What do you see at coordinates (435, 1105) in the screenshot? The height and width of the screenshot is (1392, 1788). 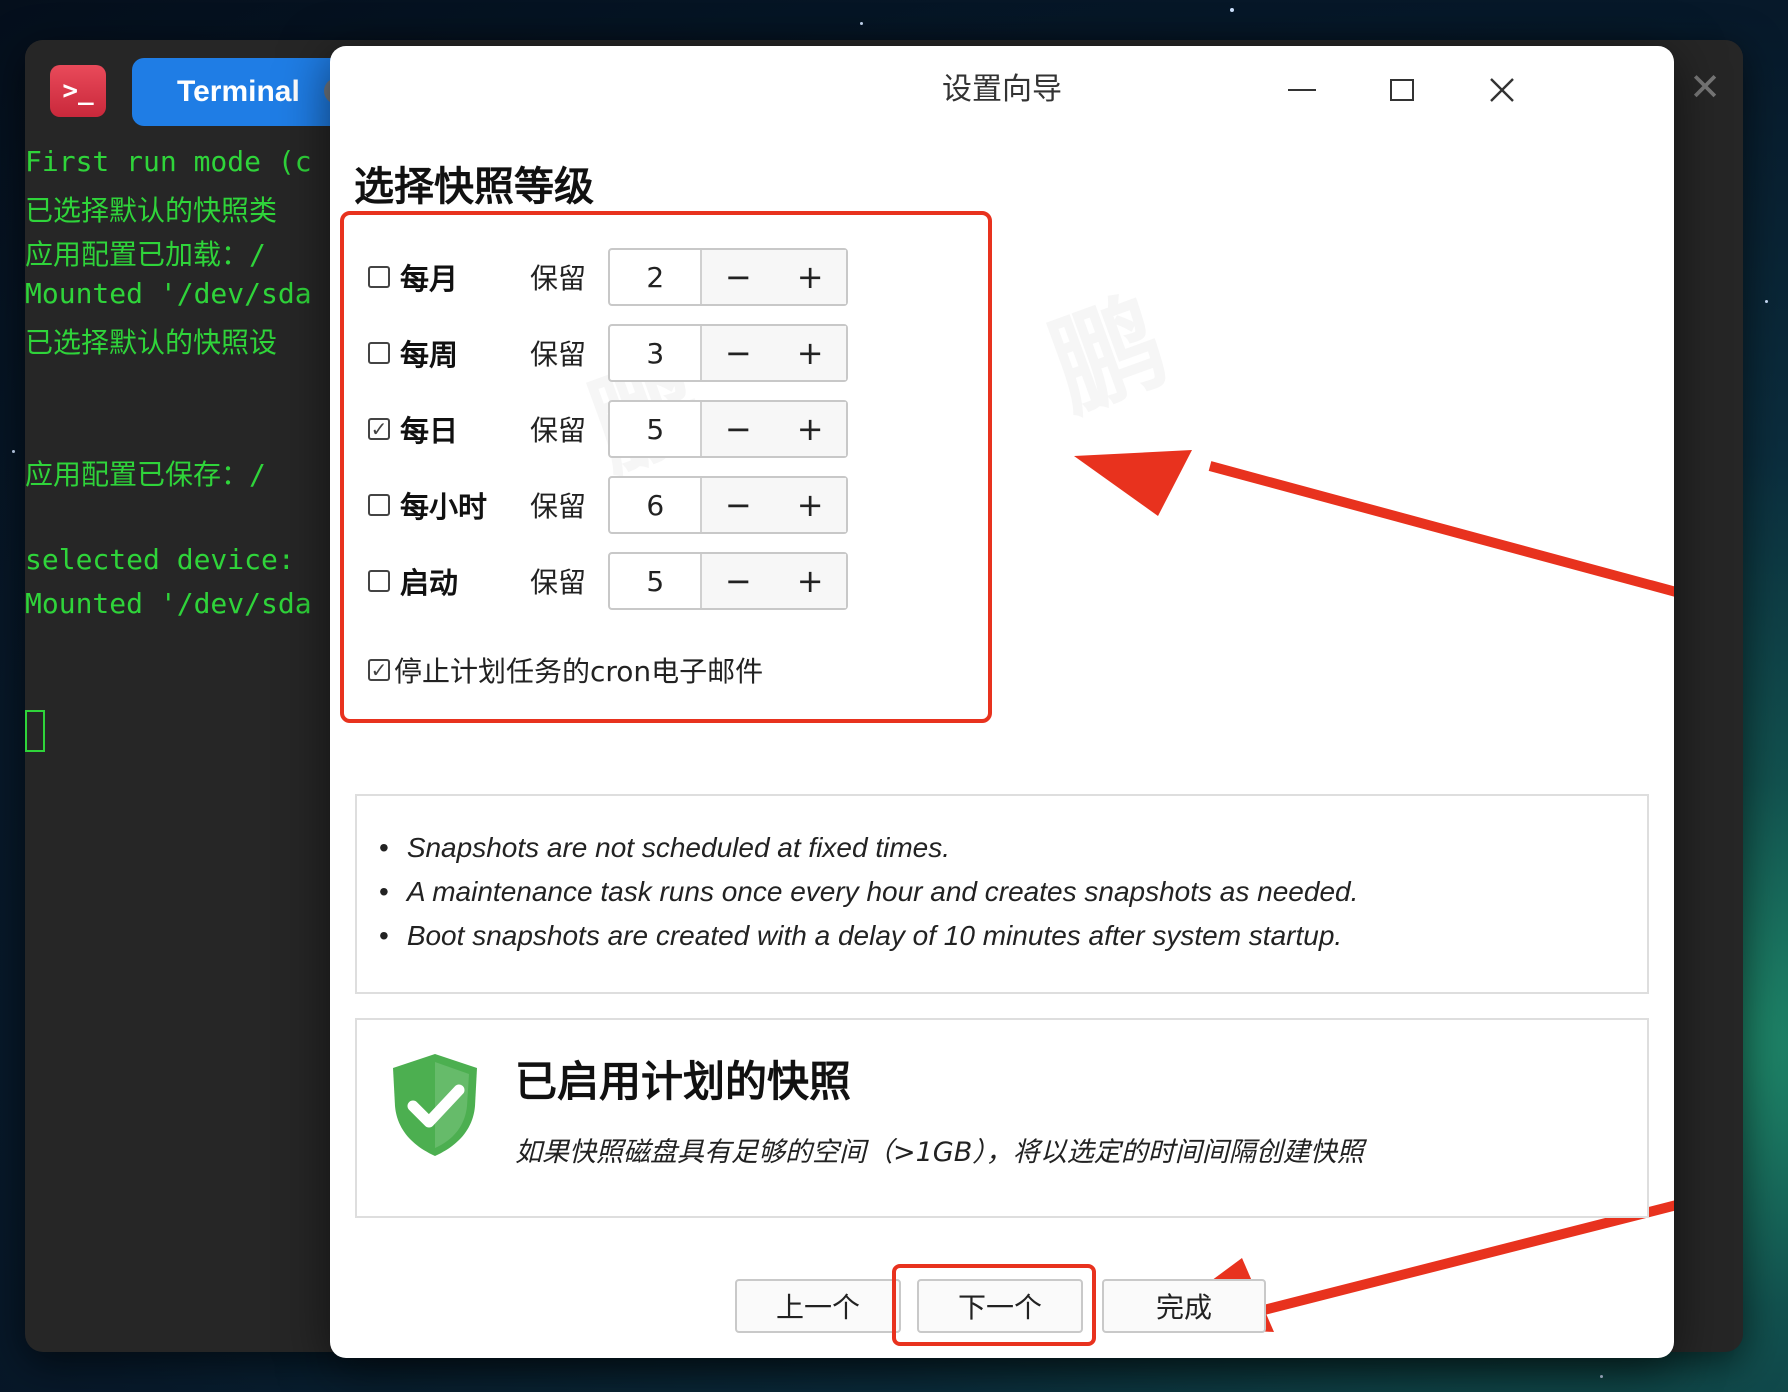 I see `shield-check-icon` at bounding box center [435, 1105].